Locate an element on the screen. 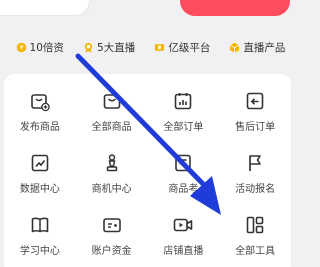 This screenshot has height=267, width=320. tool-product-review: 商品考 is located at coordinates (184, 176).